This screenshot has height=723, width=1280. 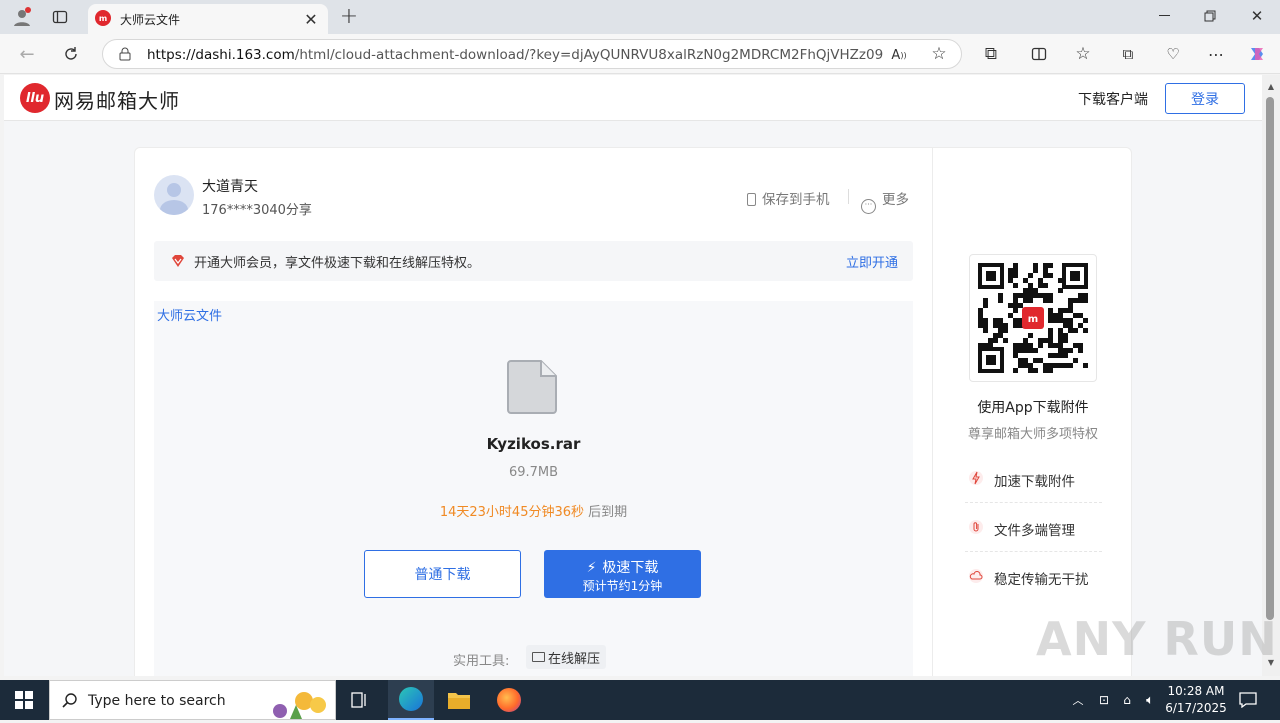 What do you see at coordinates (1113, 99) in the screenshot?
I see `download-client-link: 下载客户端` at bounding box center [1113, 99].